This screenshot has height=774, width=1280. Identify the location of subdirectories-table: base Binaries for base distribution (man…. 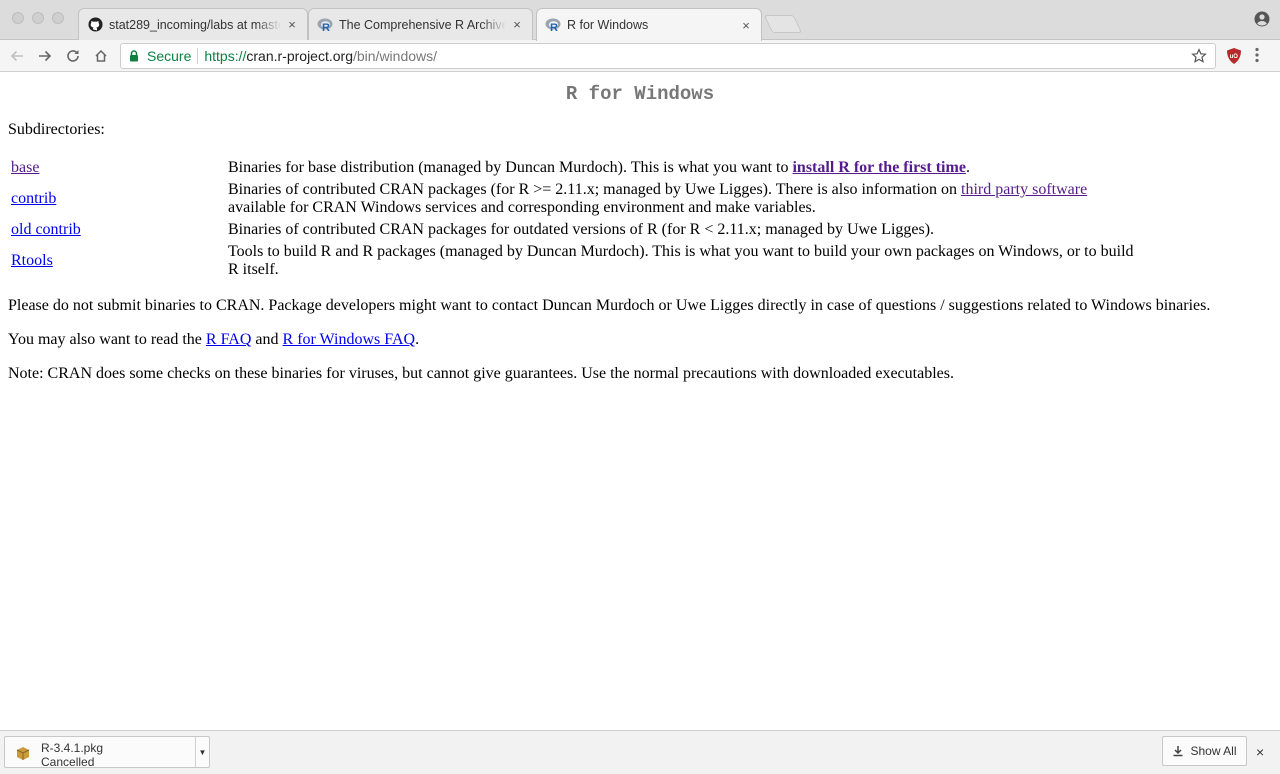
(572, 219).